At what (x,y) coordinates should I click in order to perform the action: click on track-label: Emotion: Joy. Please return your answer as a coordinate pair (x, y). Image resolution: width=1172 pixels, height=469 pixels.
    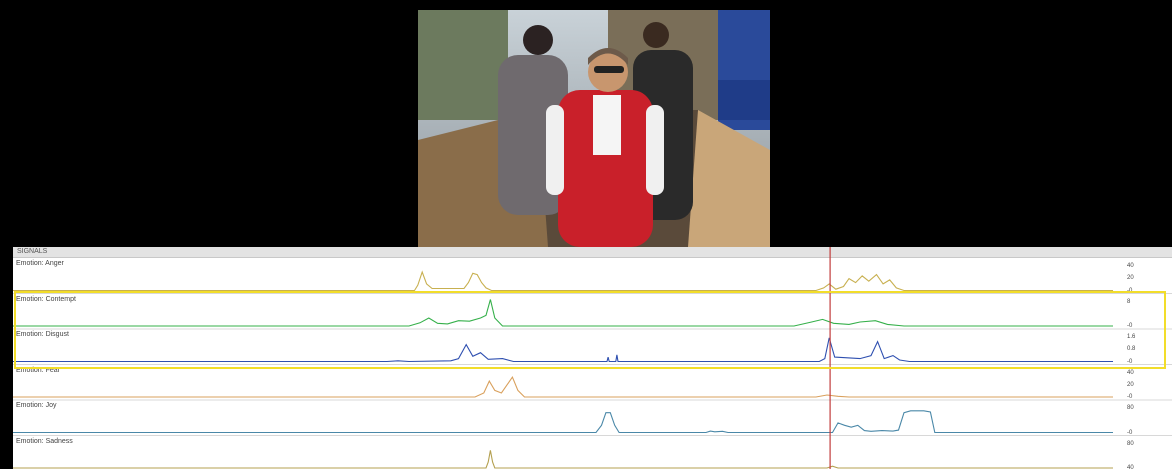
    Looking at the image, I should click on (36, 405).